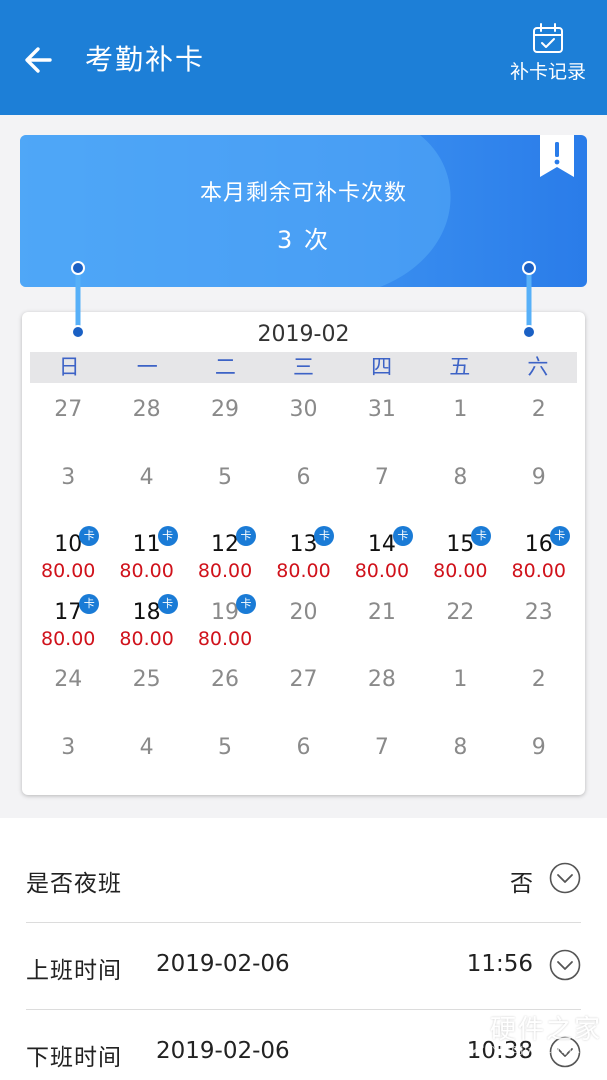 Image resolution: width=607 pixels, height=1080 pixels. I want to click on clock-in-date: 2019-02-06, so click(223, 964).